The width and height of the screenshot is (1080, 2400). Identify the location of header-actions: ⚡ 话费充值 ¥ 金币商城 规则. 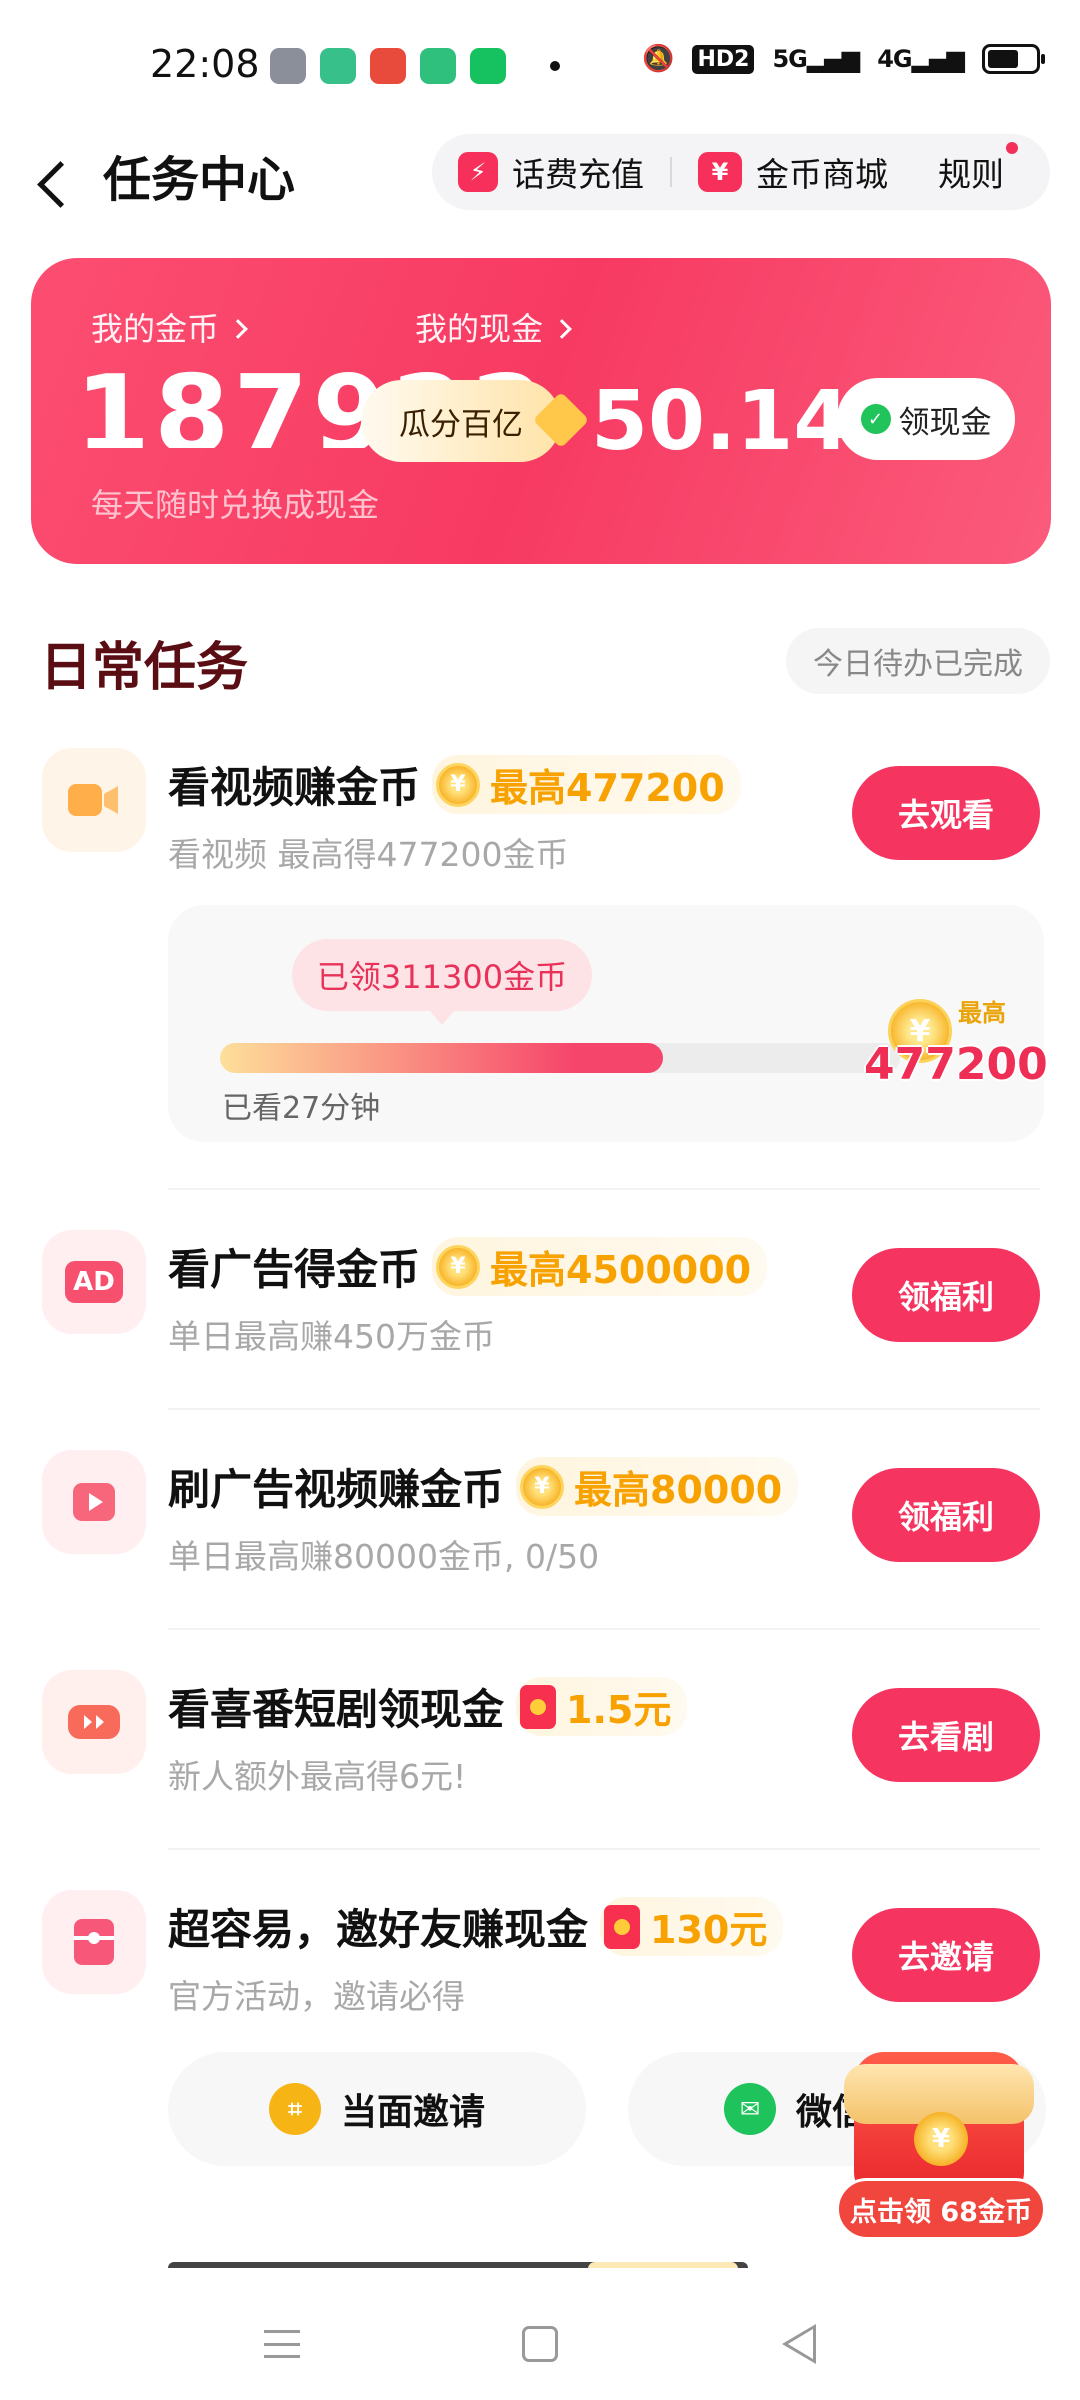
(741, 172).